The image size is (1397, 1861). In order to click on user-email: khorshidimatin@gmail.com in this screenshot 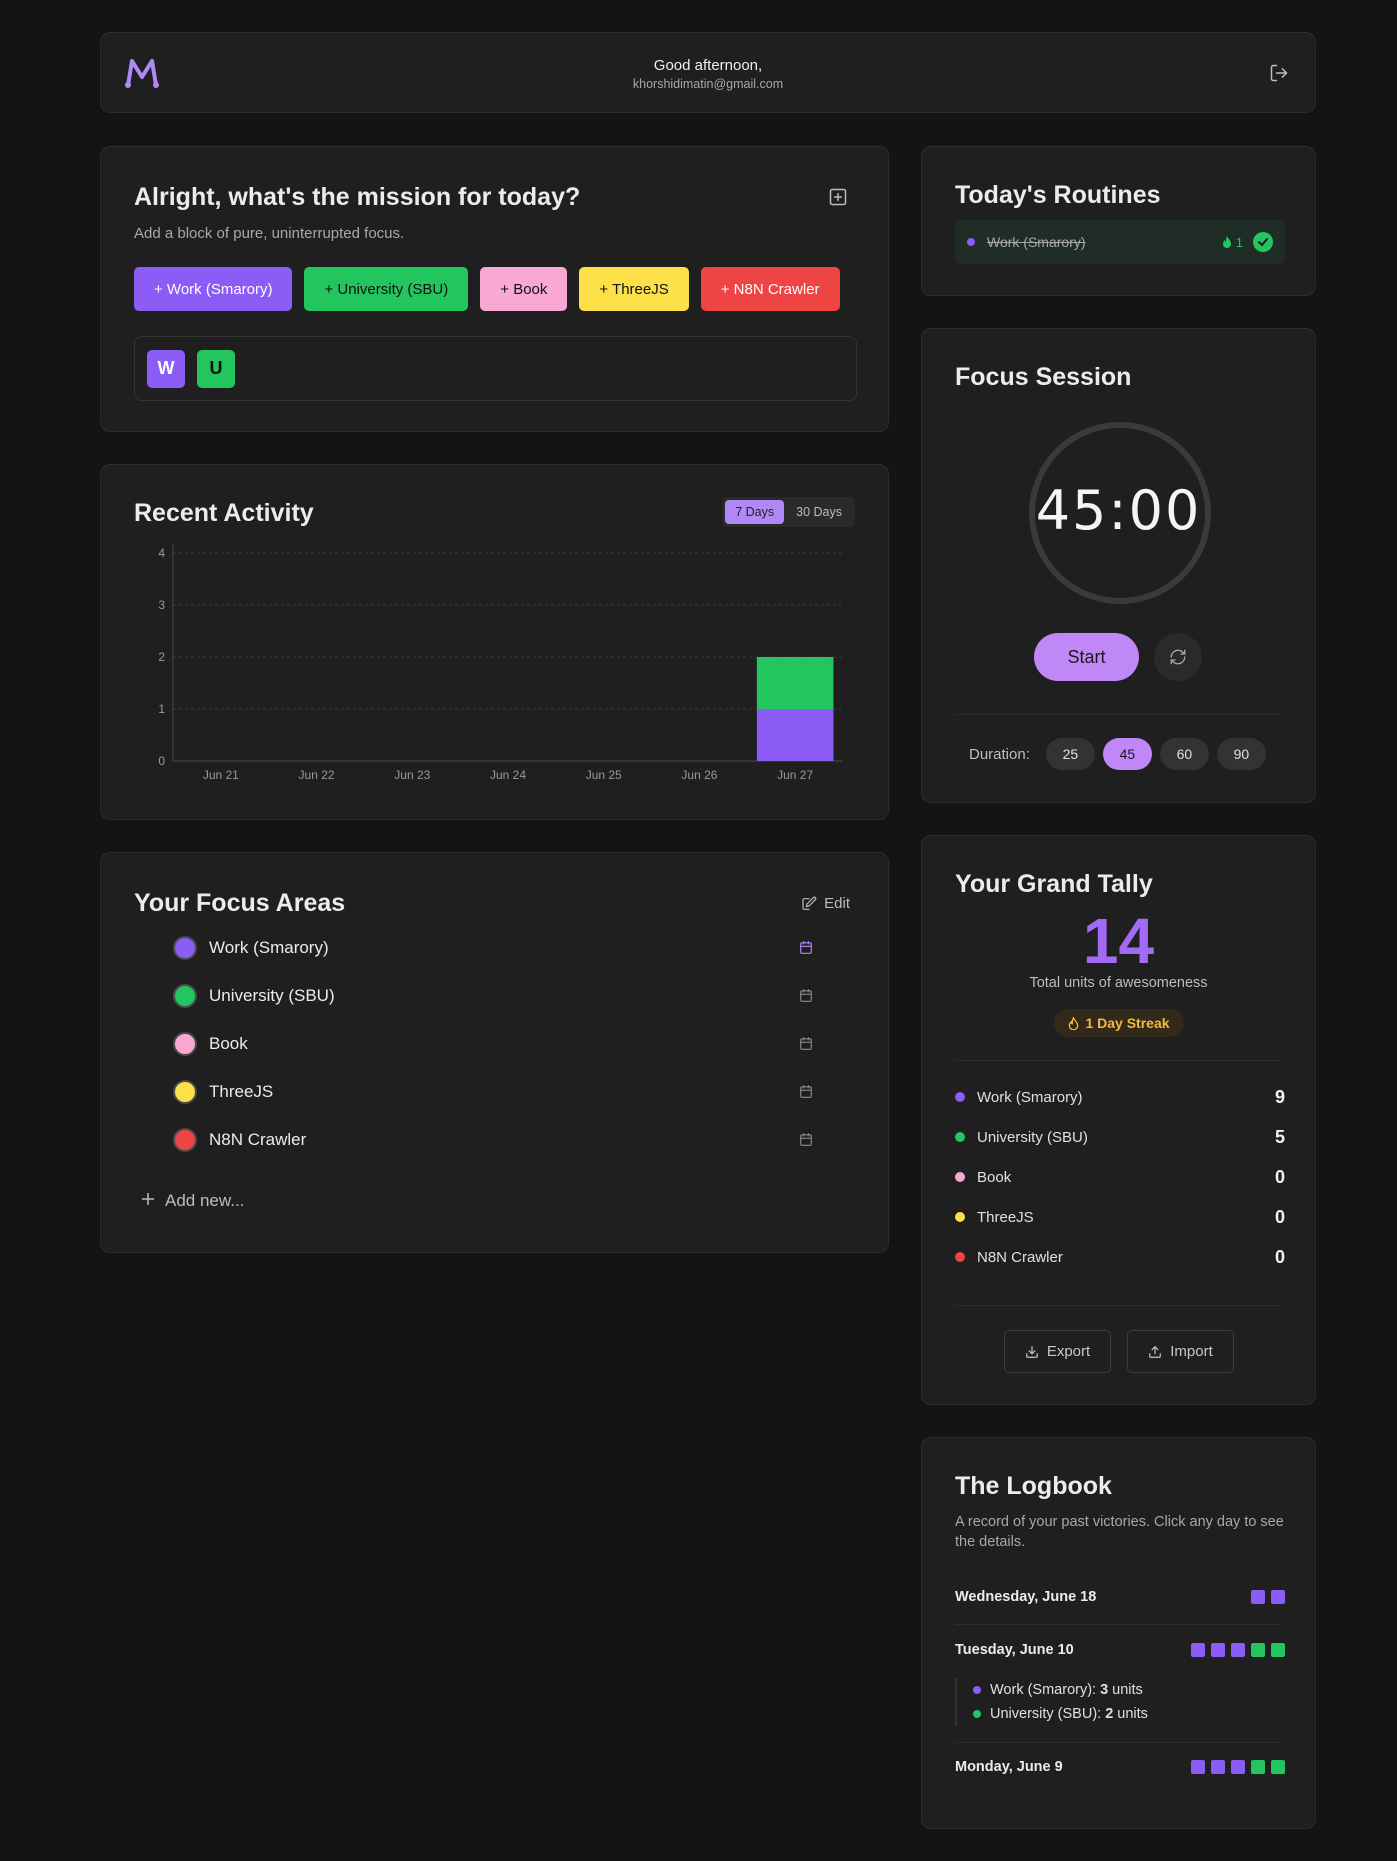, I will do `click(708, 84)`.